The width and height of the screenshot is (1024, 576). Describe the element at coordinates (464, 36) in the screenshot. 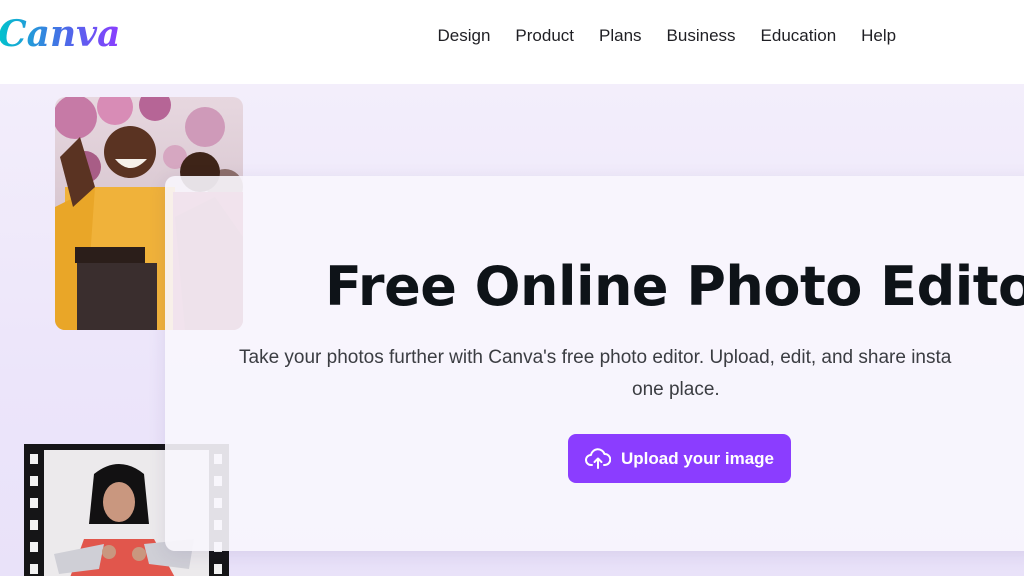

I see `nav-item-design: Design` at that location.